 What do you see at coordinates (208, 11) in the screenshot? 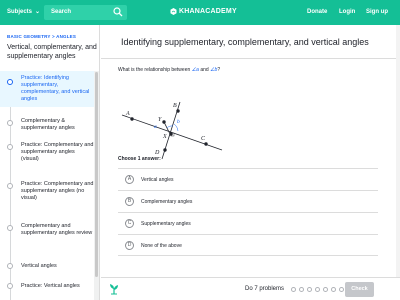
I see `brand-name: KHANACADEMY` at bounding box center [208, 11].